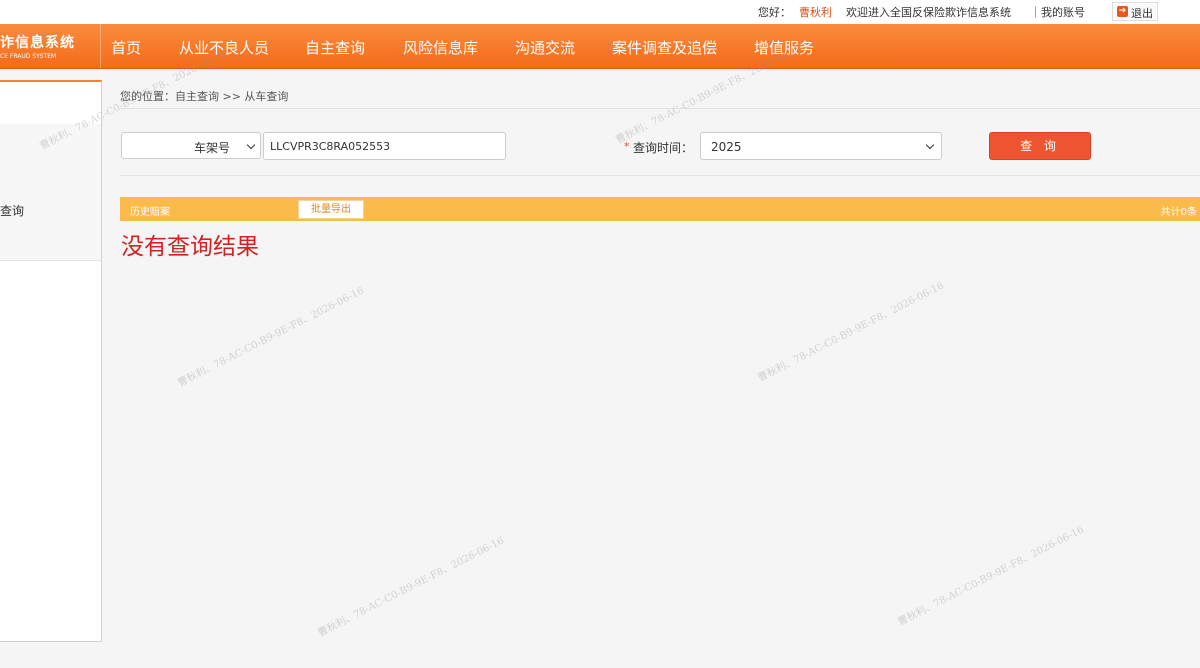 Image resolution: width=1200 pixels, height=668 pixels. I want to click on logo-title-en: CE FRAUD SYSTEM, so click(28, 56).